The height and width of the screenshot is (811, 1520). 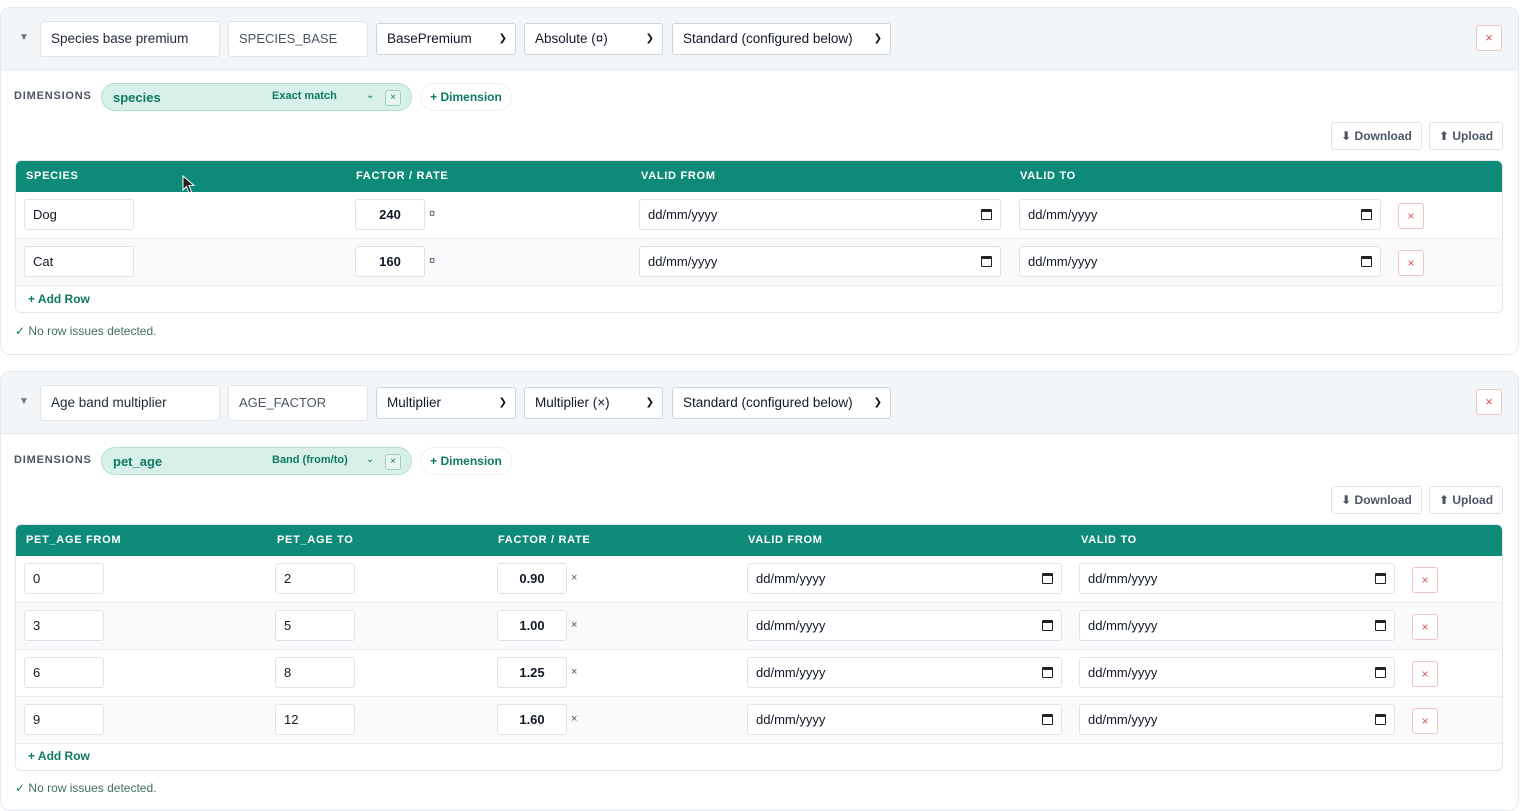 What do you see at coordinates (446, 403) in the screenshot?
I see `factor-type-select: Multiplier ❯` at bounding box center [446, 403].